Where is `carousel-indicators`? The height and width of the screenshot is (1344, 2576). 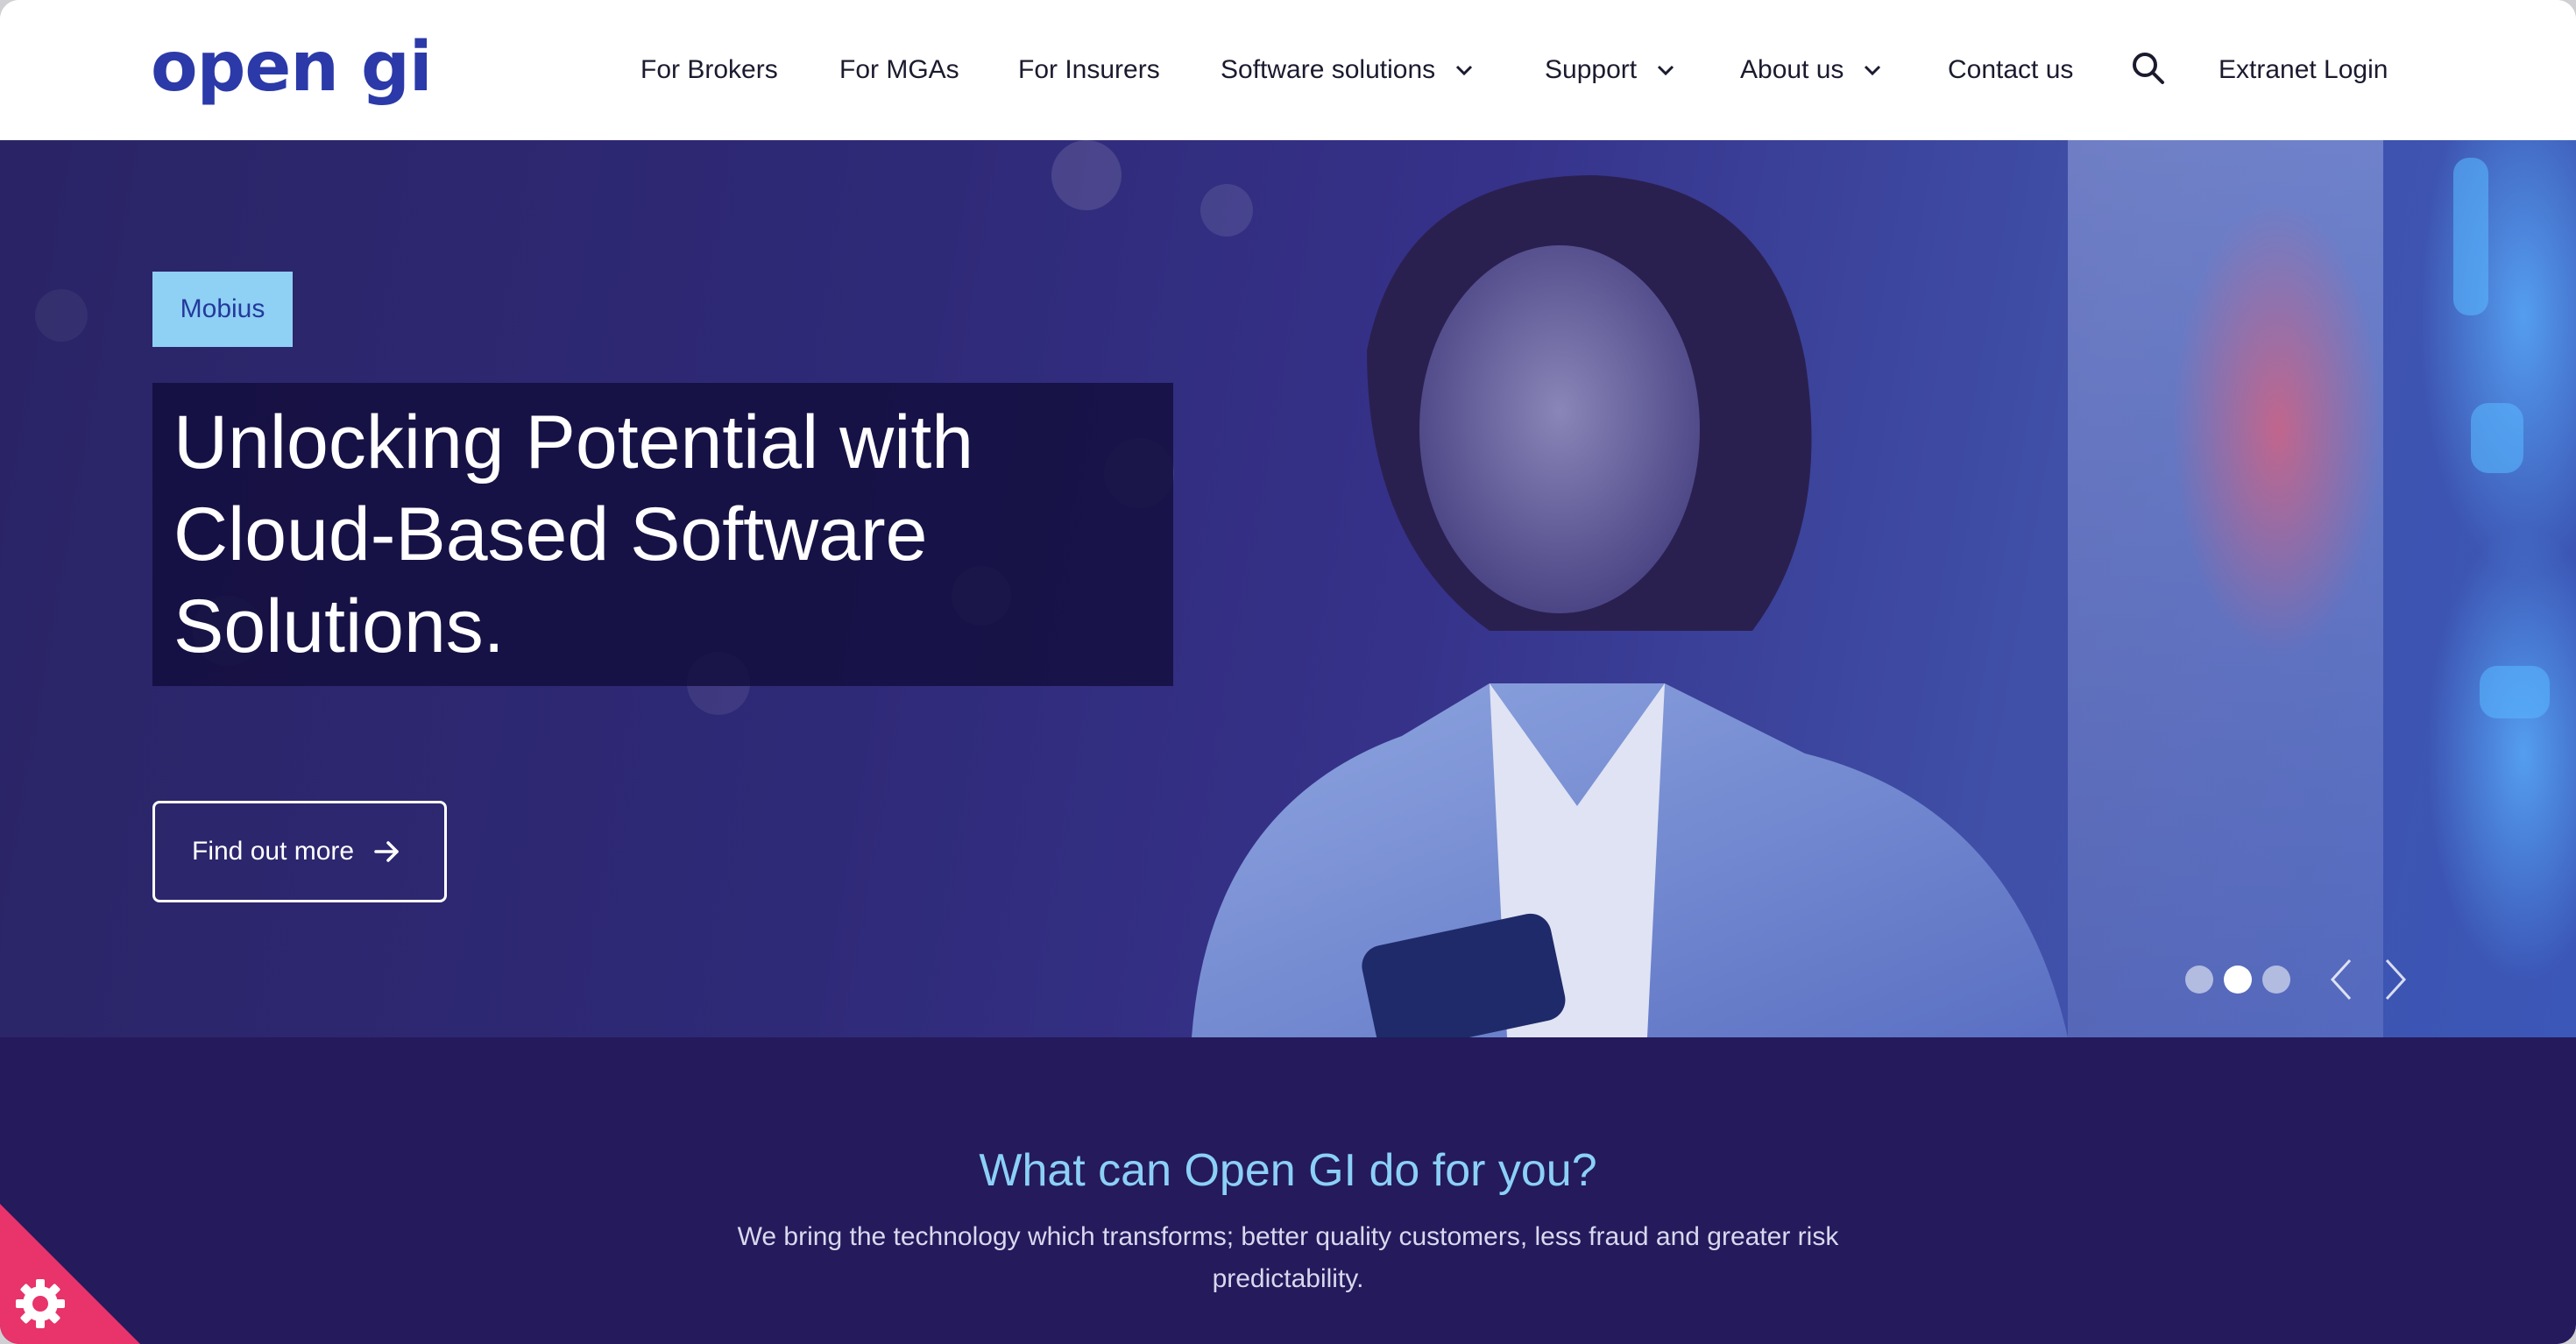
carousel-indicators is located at coordinates (2237, 980).